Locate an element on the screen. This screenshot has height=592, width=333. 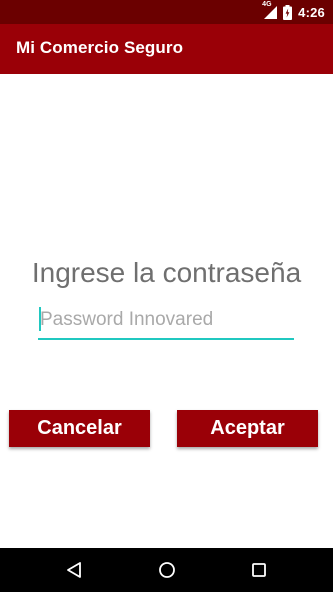
app-bar: Mi Comercio Seguro is located at coordinates (166, 49).